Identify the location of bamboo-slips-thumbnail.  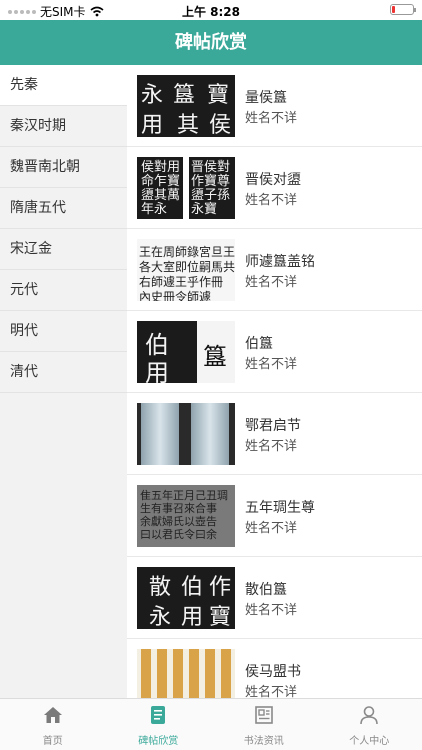
(186, 673).